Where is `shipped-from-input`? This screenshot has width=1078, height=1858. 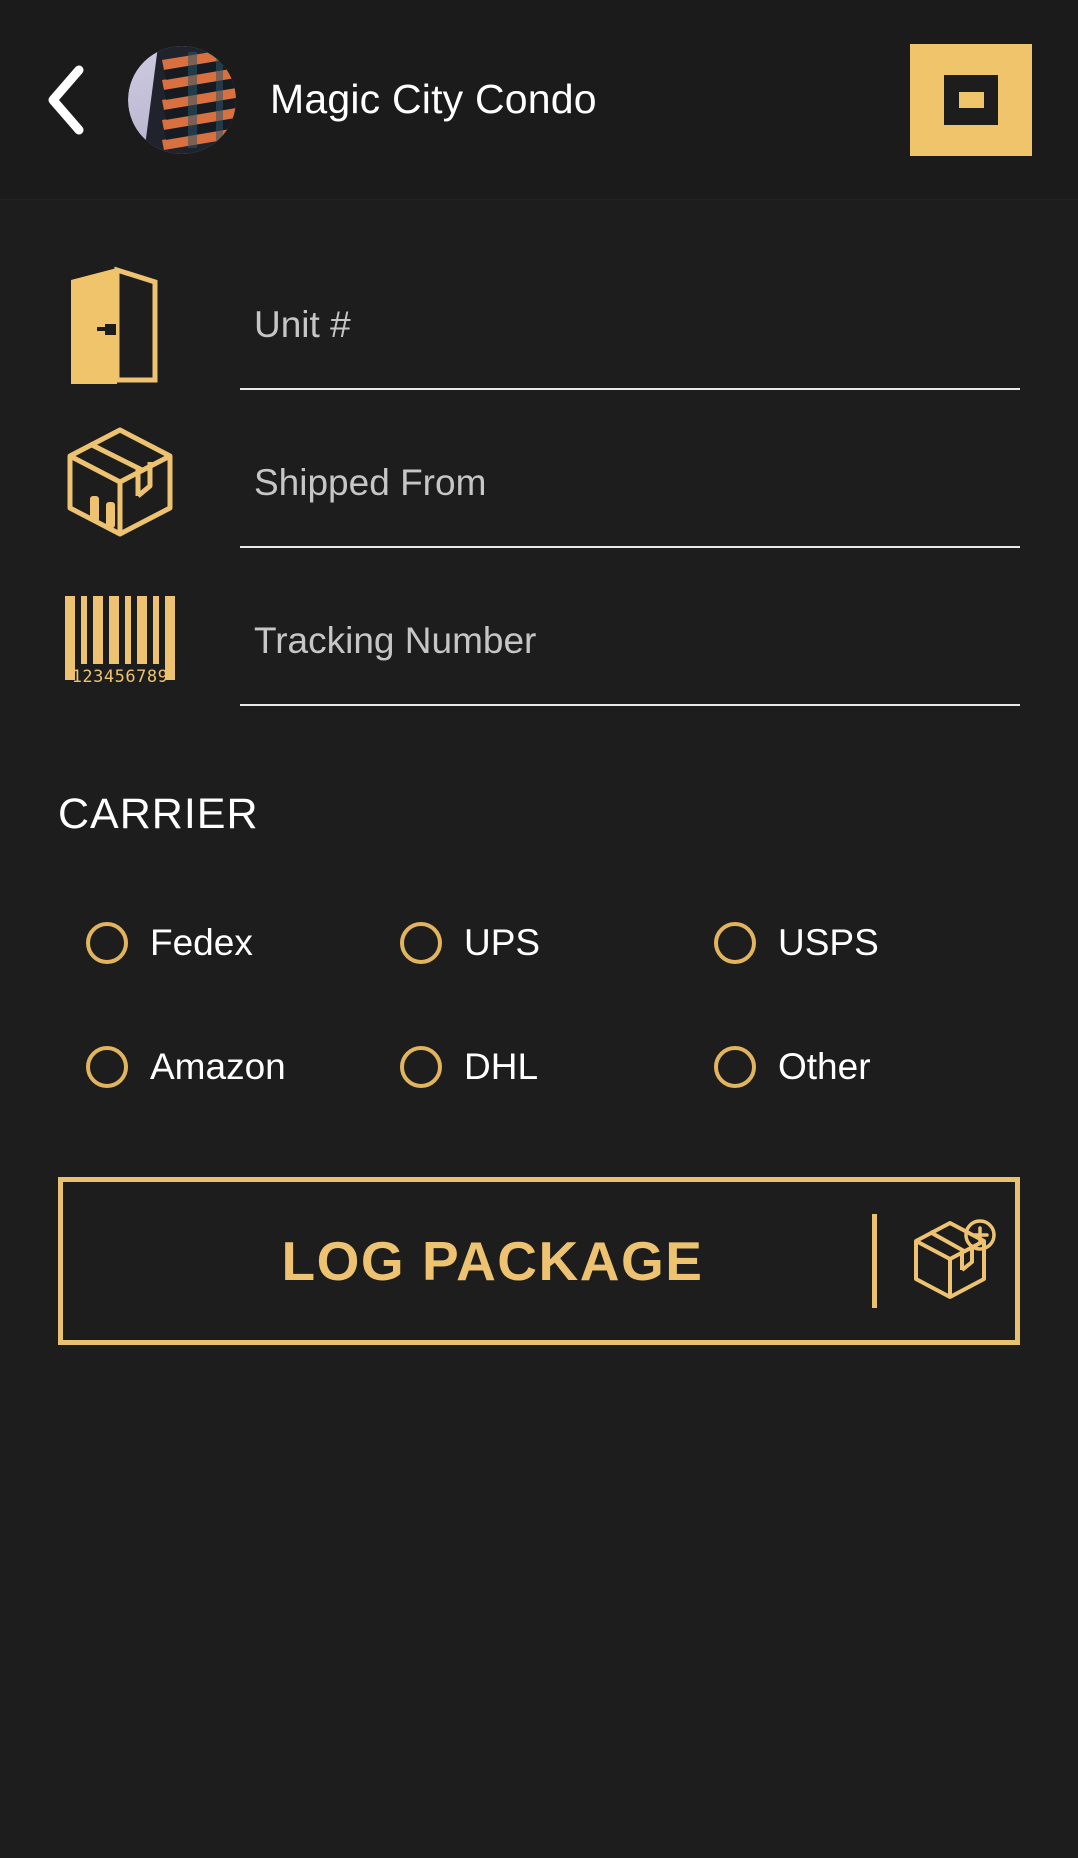
shipped-from-input is located at coordinates (630, 470).